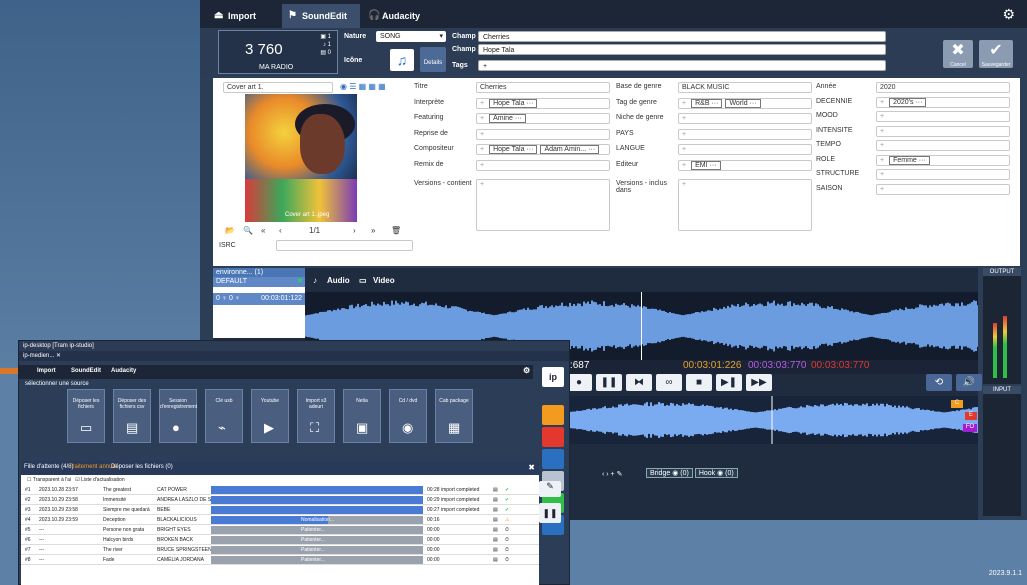  What do you see at coordinates (344, 245) in the screenshot?
I see `isrc-input` at bounding box center [344, 245].